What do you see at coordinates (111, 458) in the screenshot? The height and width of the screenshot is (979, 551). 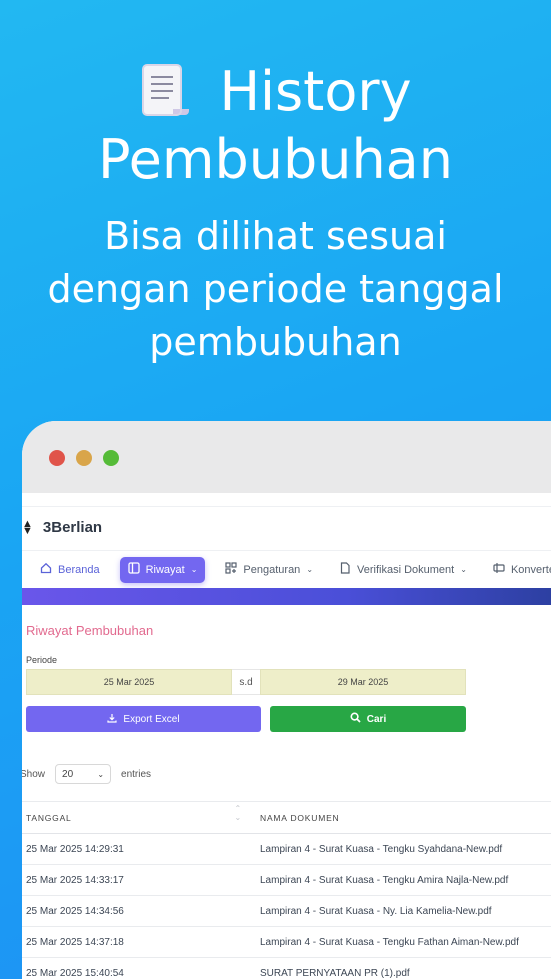 I see `maximize-window-dot` at bounding box center [111, 458].